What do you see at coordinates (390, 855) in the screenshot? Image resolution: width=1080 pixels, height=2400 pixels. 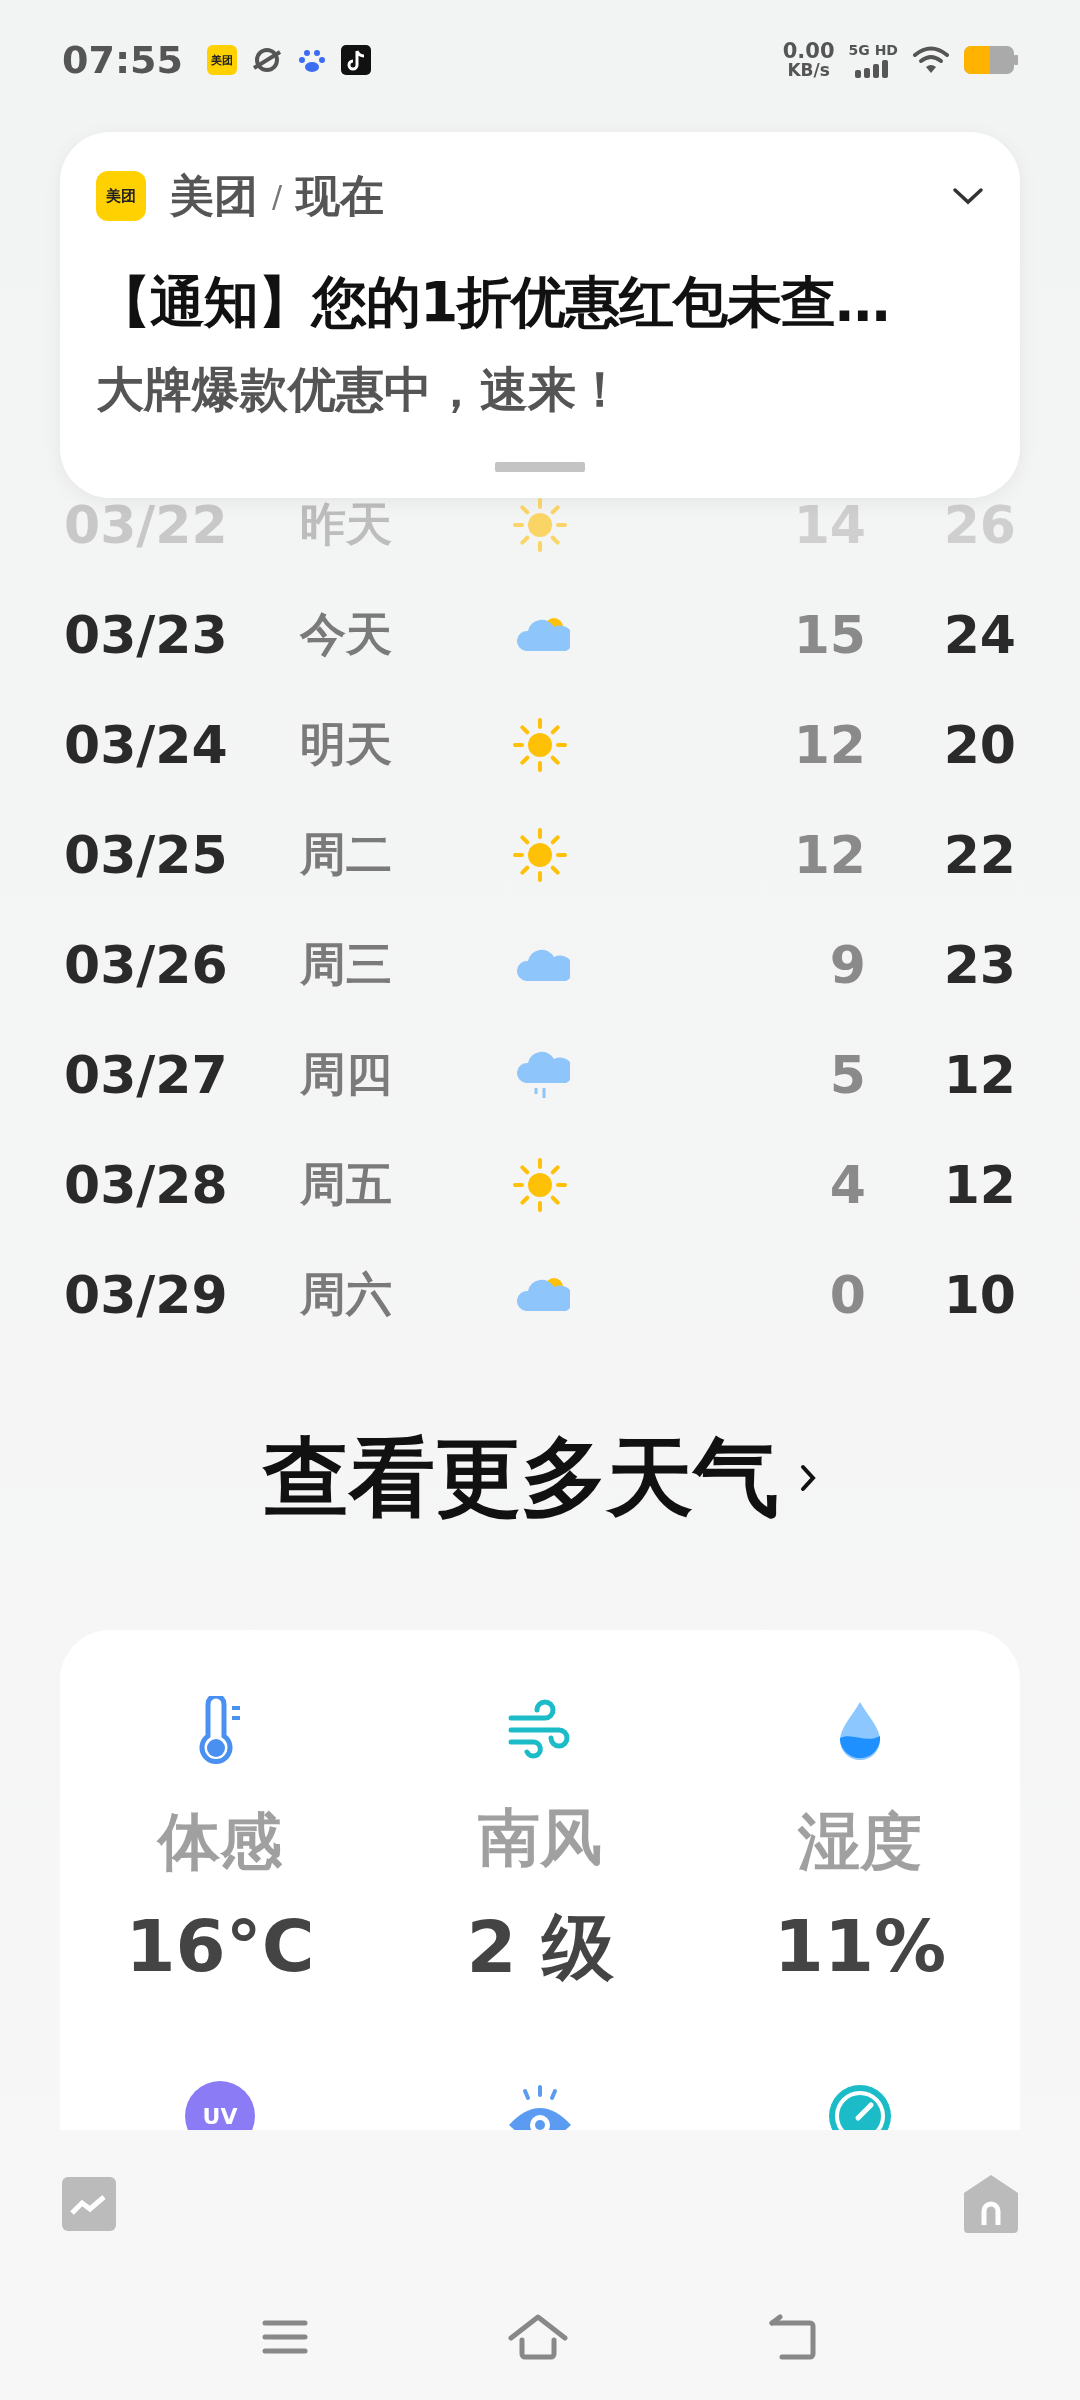 I see `forecast-day: 周二` at bounding box center [390, 855].